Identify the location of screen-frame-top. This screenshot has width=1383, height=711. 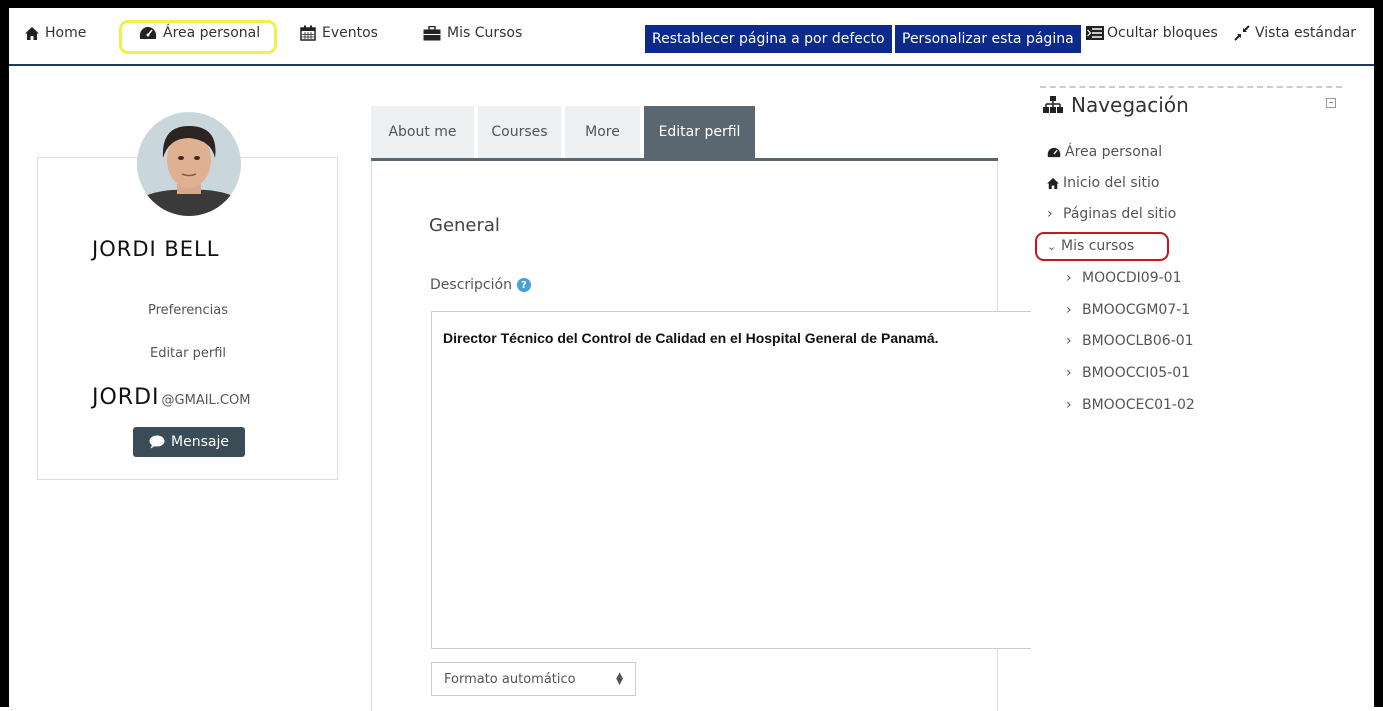
(691, 4).